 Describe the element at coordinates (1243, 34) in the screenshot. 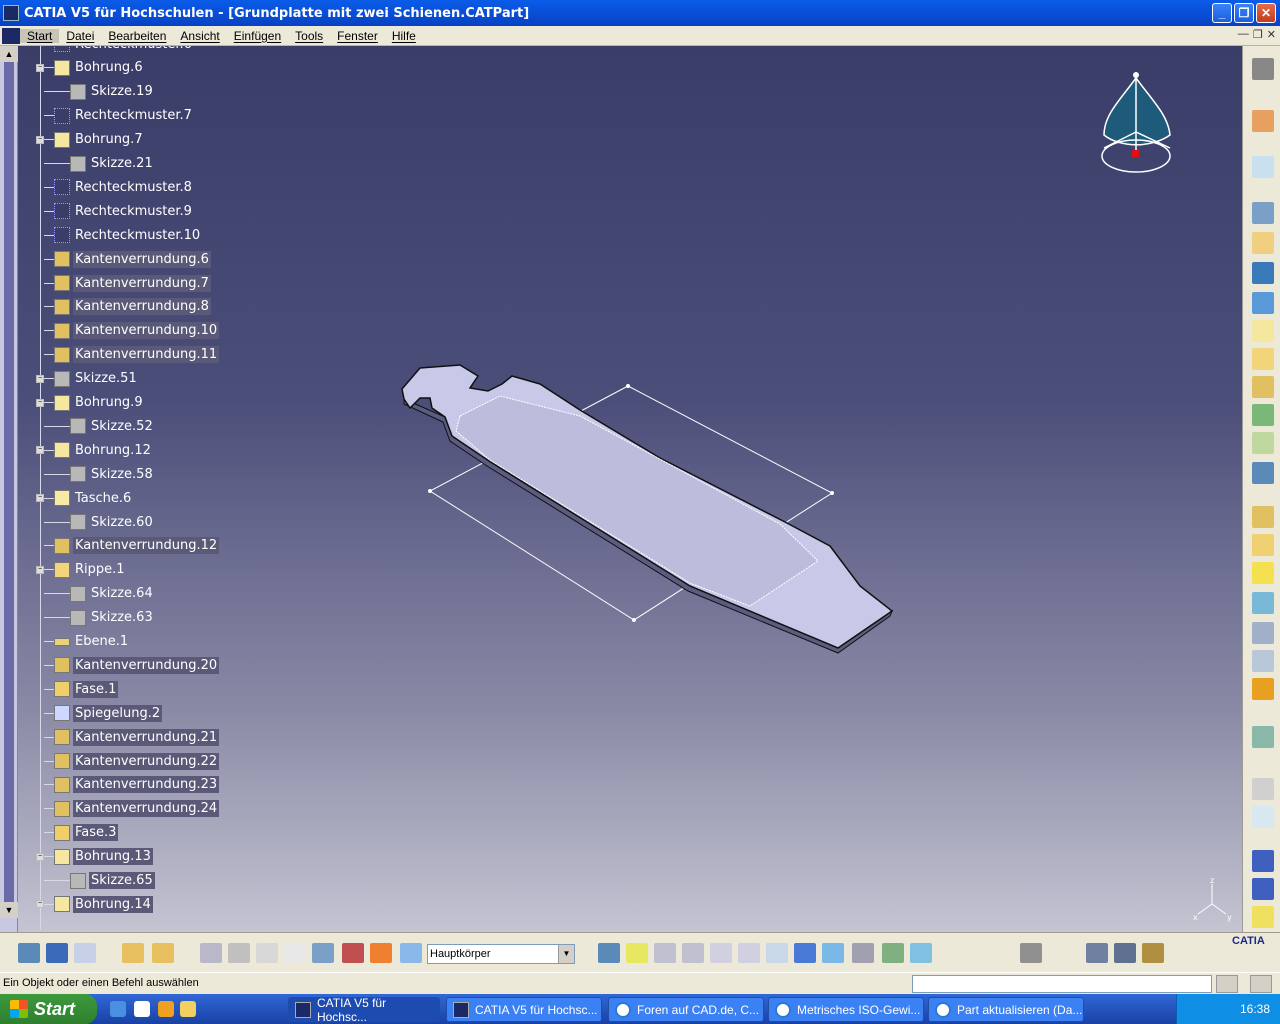

I see `doc-minimize-button: —` at that location.